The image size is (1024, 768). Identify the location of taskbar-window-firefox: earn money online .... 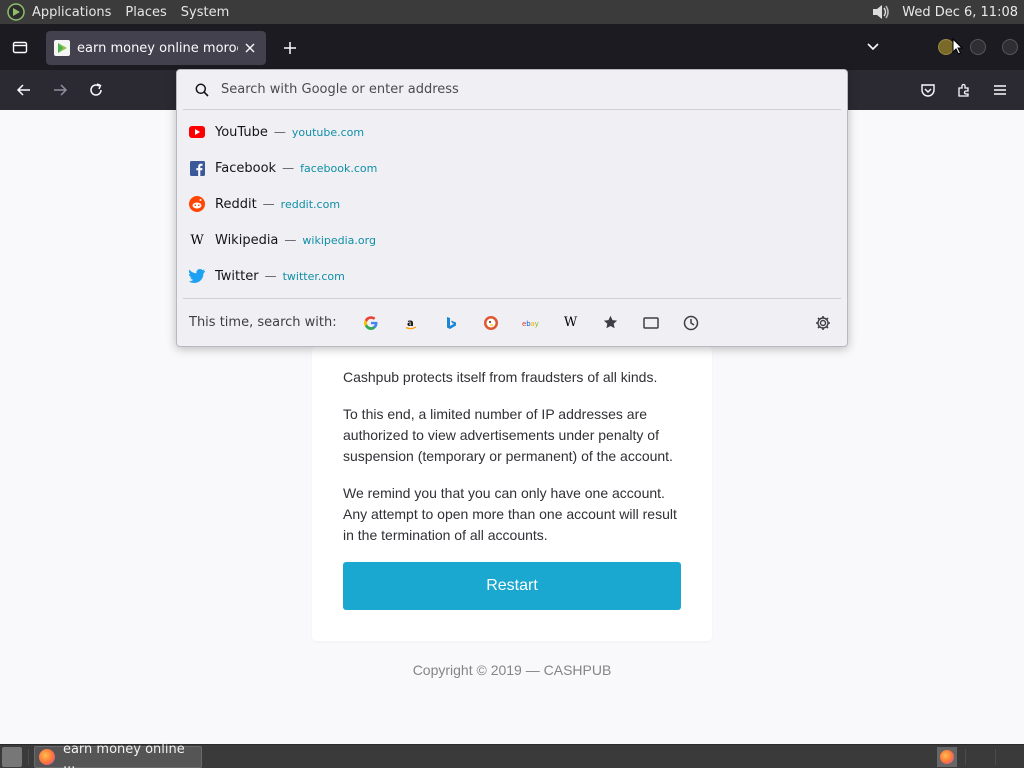
(118, 755).